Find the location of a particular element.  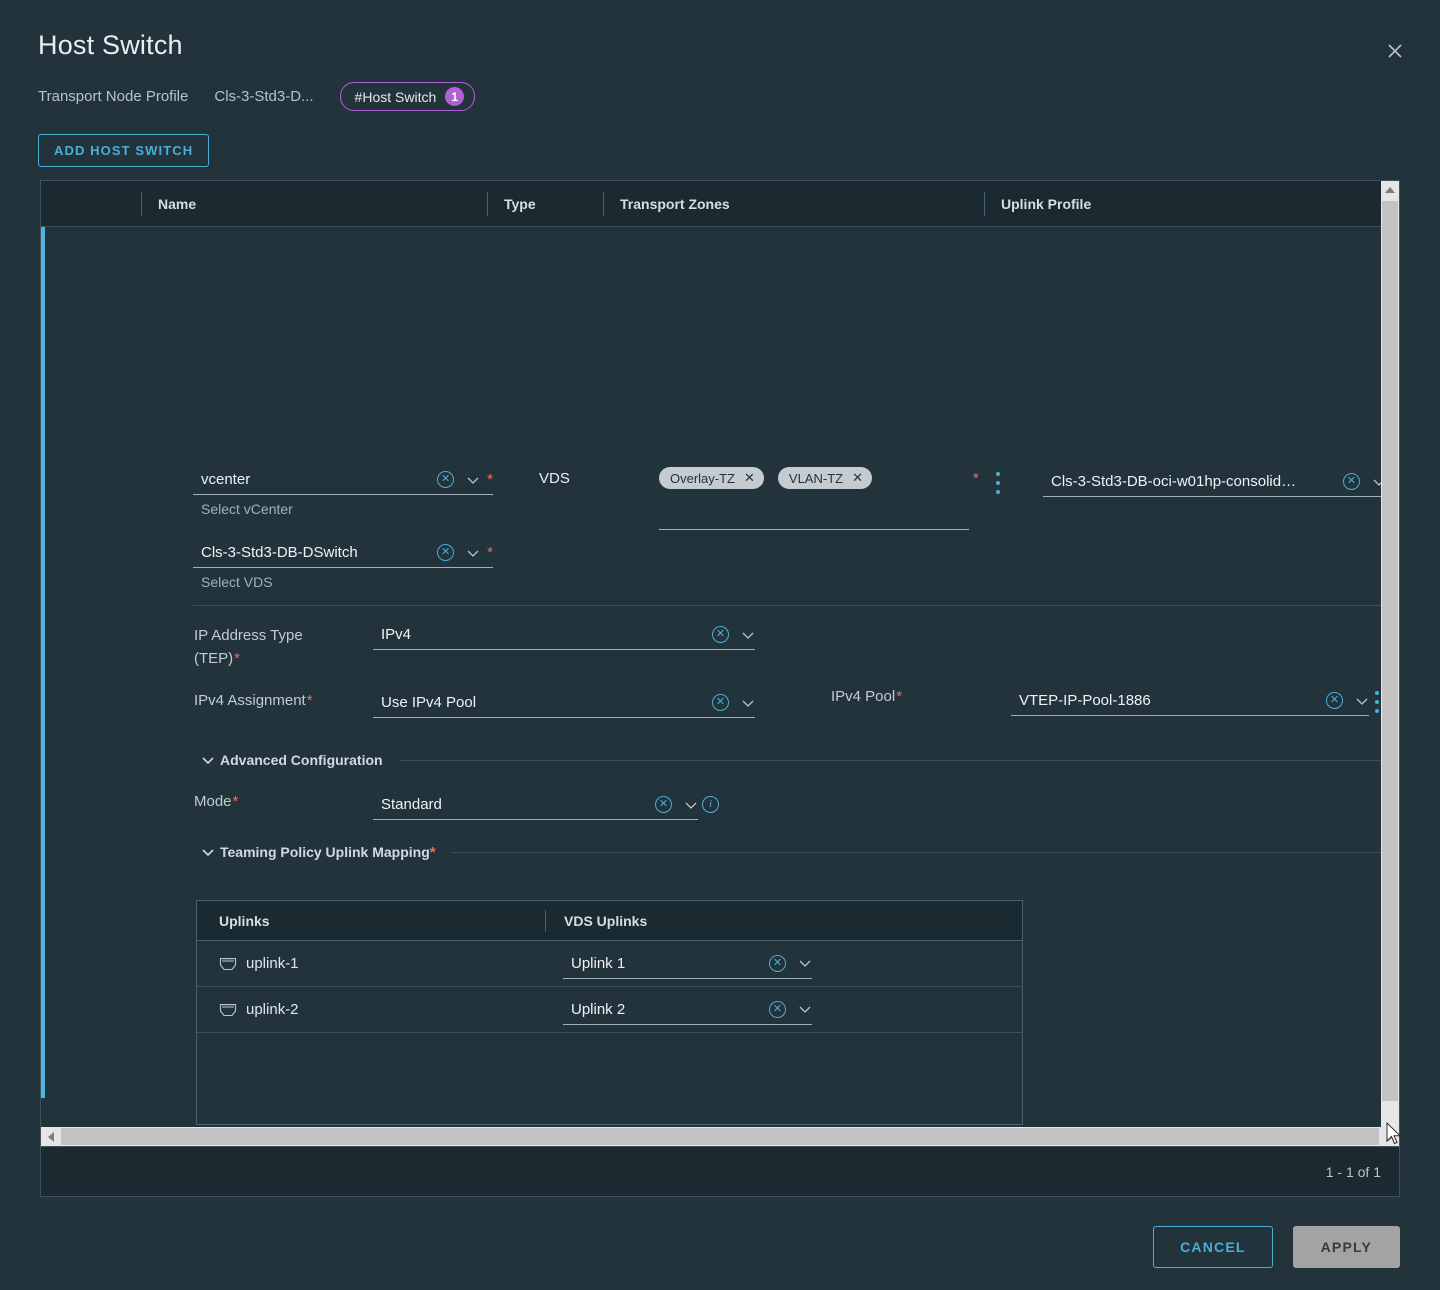

advanced-configuration-section: Advanced Configuration is located at coordinates (800, 760).